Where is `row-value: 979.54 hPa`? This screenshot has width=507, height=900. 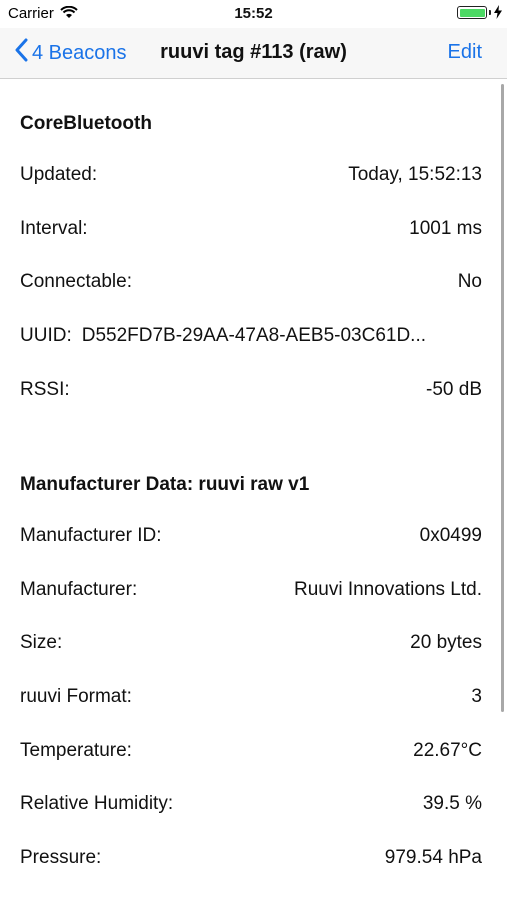
row-value: 979.54 hPa is located at coordinates (433, 857).